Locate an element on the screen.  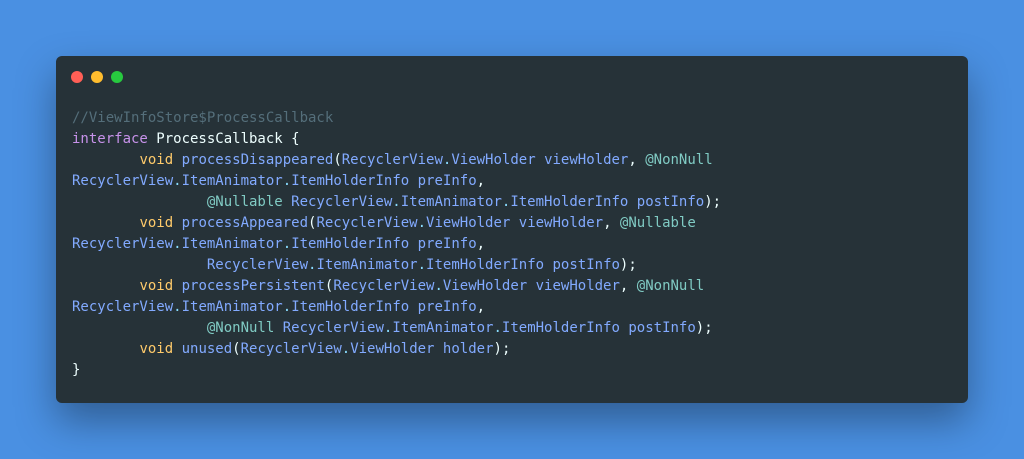
minimize-dot-icon is located at coordinates (97, 77).